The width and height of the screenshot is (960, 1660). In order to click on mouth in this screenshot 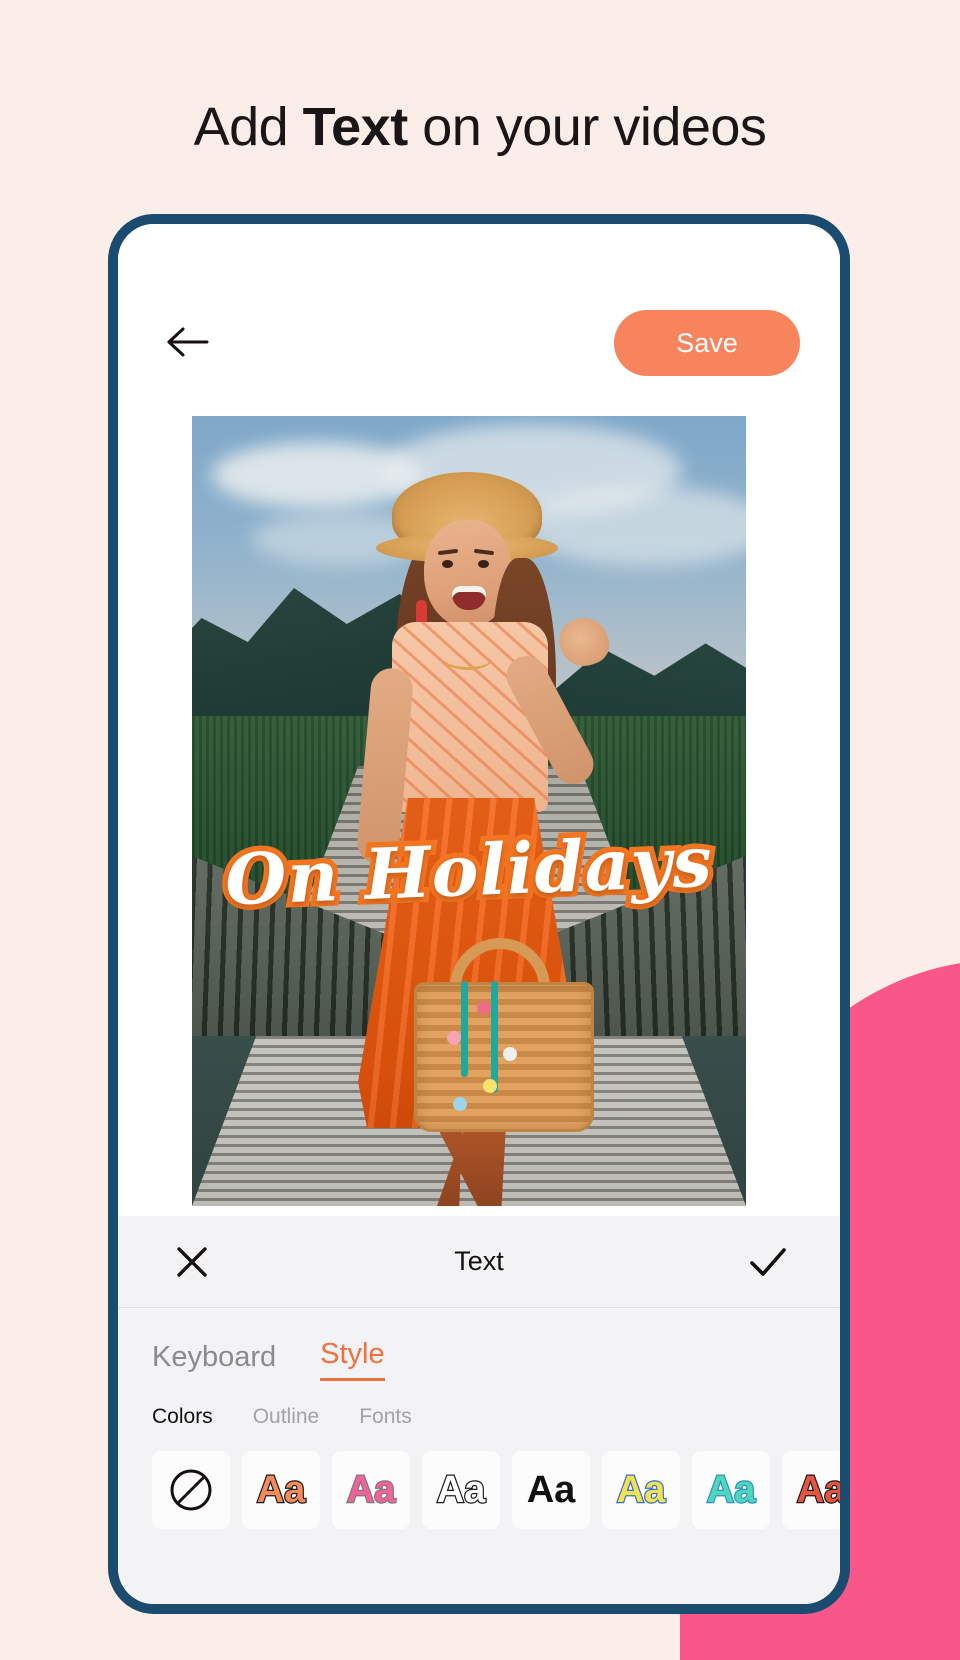, I will do `click(469, 598)`.